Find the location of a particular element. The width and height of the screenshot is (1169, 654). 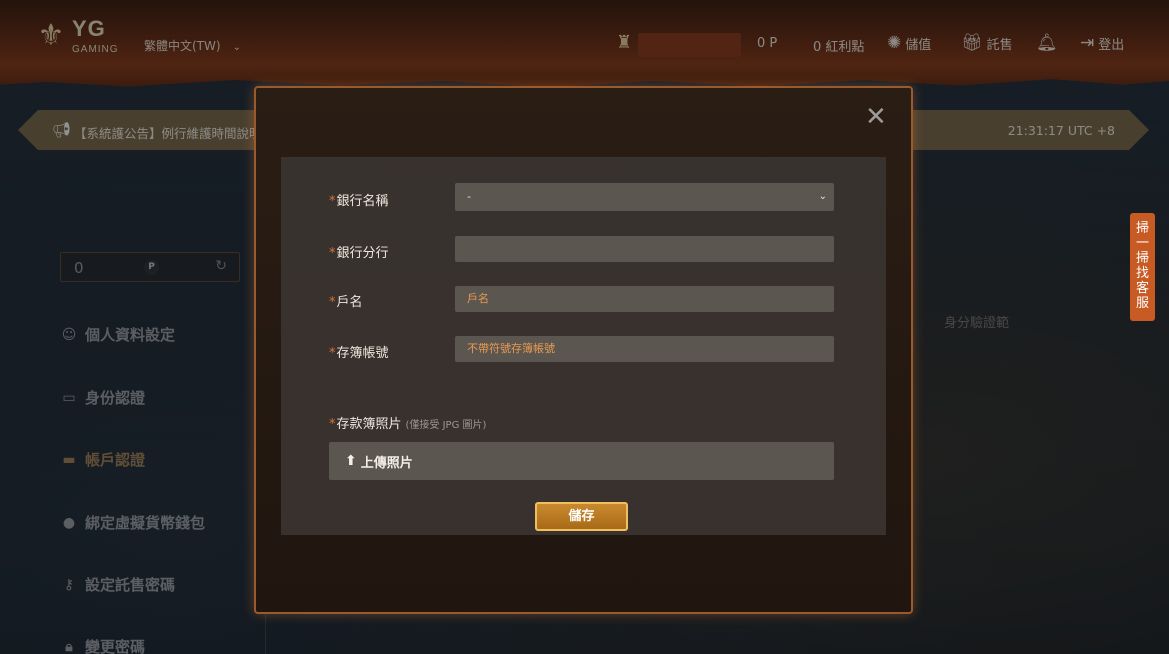

bank-name-label: *銀行名稱 is located at coordinates (359, 199).